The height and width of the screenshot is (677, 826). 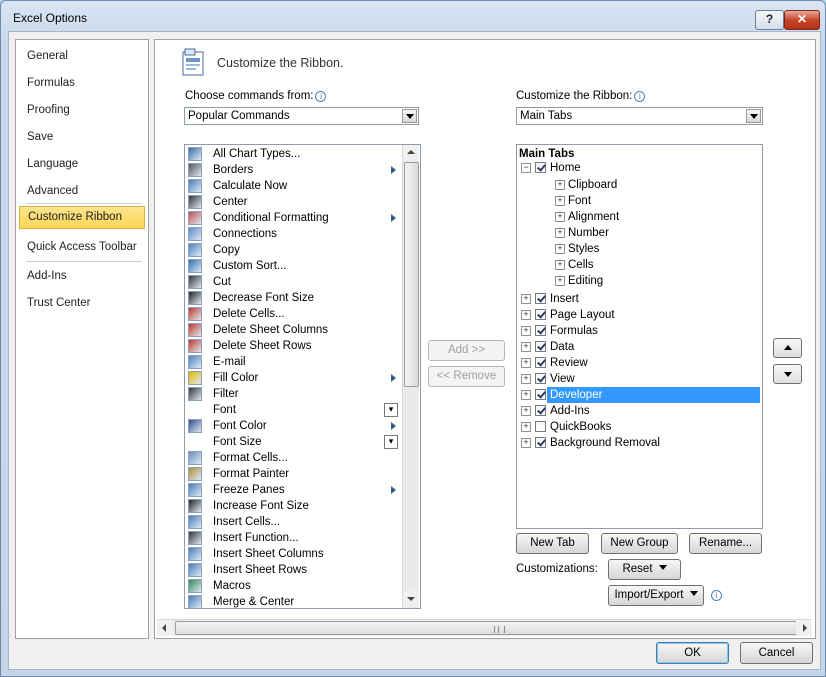 What do you see at coordinates (293, 362) in the screenshot?
I see `command-item: E-mail` at bounding box center [293, 362].